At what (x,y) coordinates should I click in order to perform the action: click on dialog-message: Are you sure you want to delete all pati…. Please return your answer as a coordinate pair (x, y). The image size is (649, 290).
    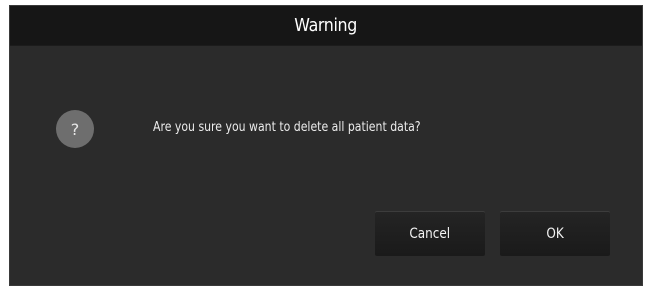
    Looking at the image, I should click on (287, 127).